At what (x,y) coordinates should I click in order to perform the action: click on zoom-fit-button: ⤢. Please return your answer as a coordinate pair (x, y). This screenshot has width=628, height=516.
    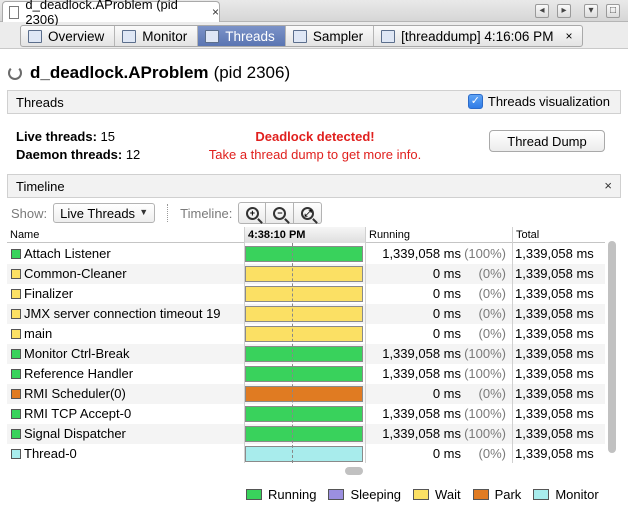
    Looking at the image, I should click on (308, 213).